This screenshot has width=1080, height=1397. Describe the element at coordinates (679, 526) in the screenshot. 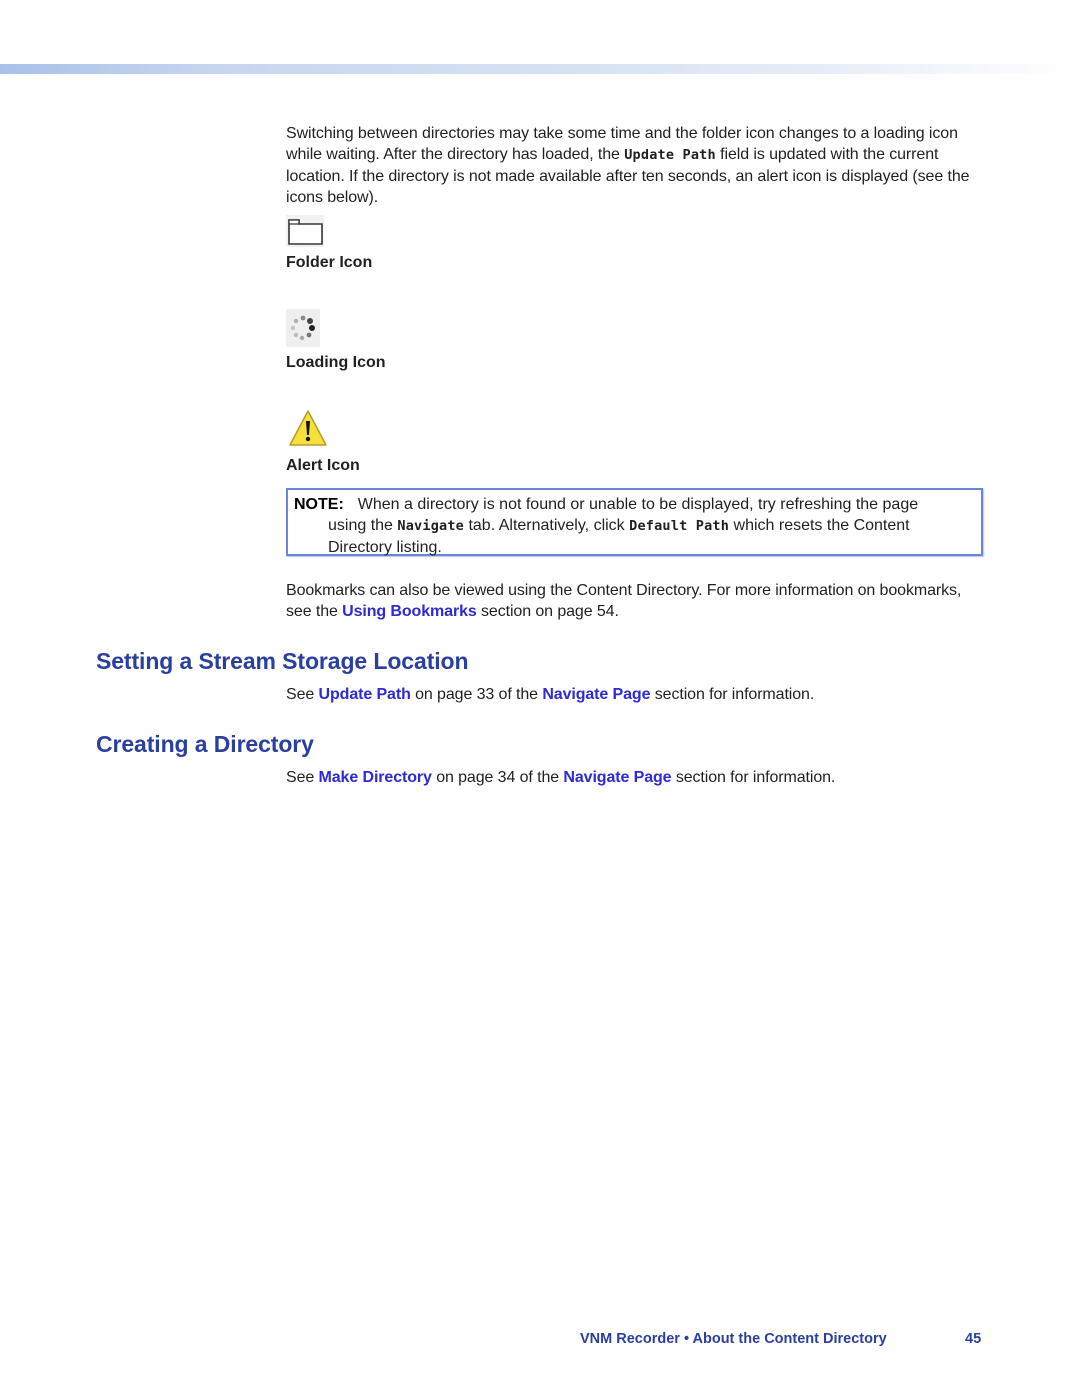

I see `default-path-ref: Default Path` at that location.